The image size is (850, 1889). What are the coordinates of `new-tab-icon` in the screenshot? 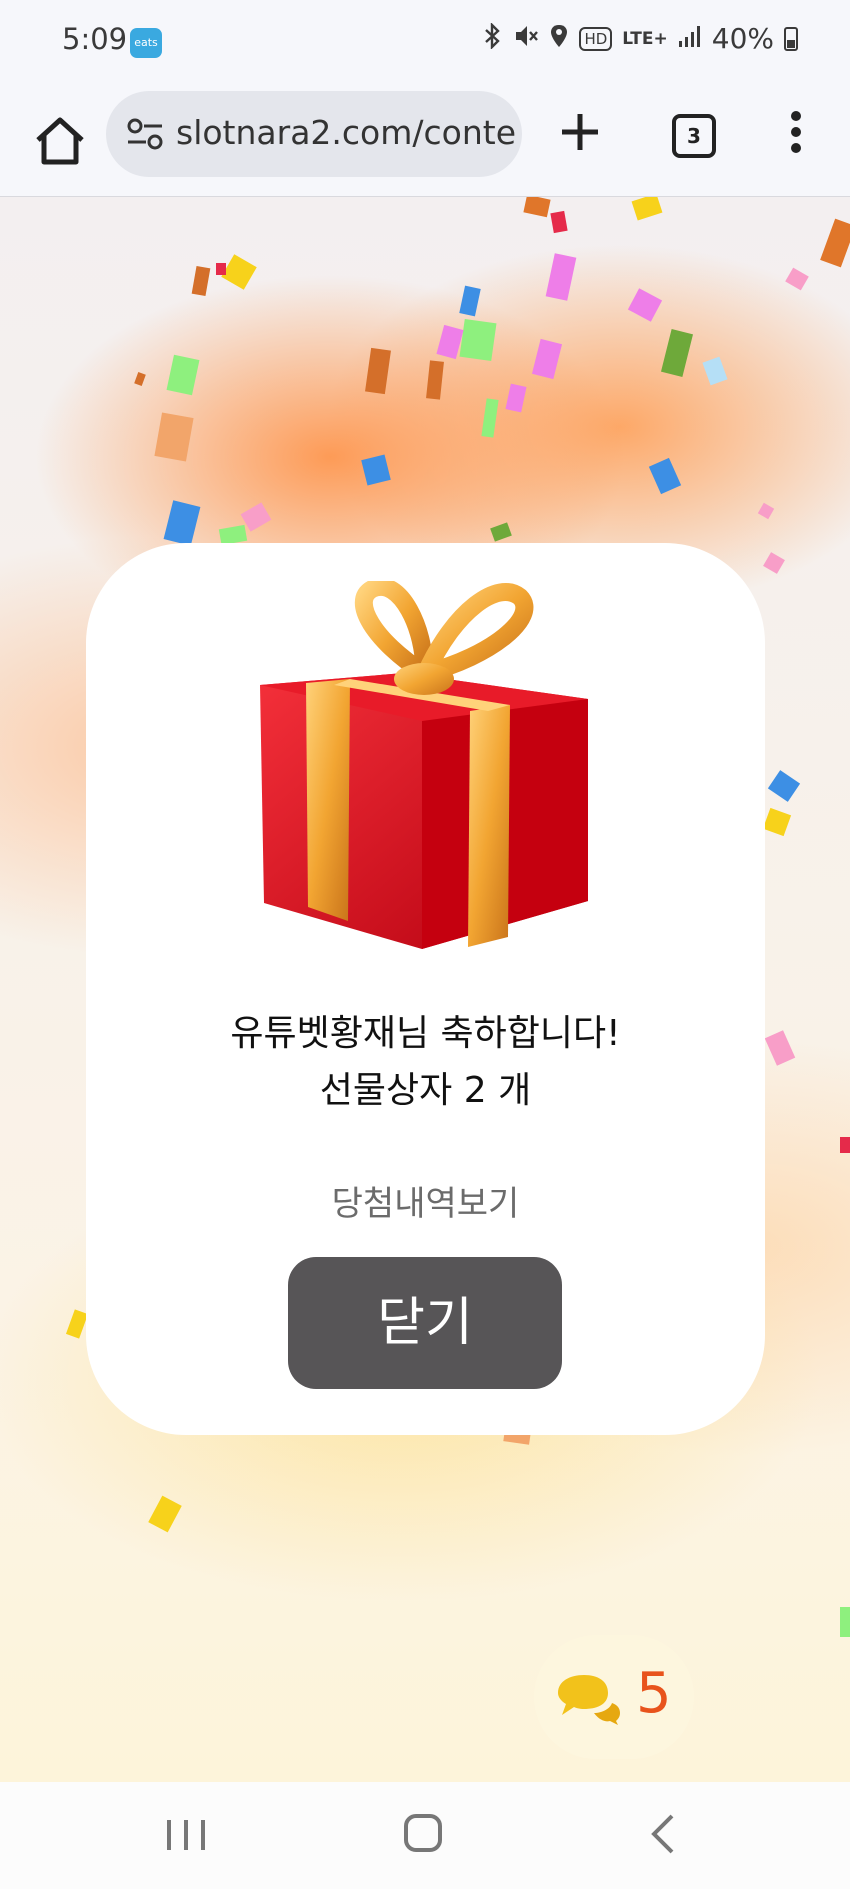 It's located at (580, 132).